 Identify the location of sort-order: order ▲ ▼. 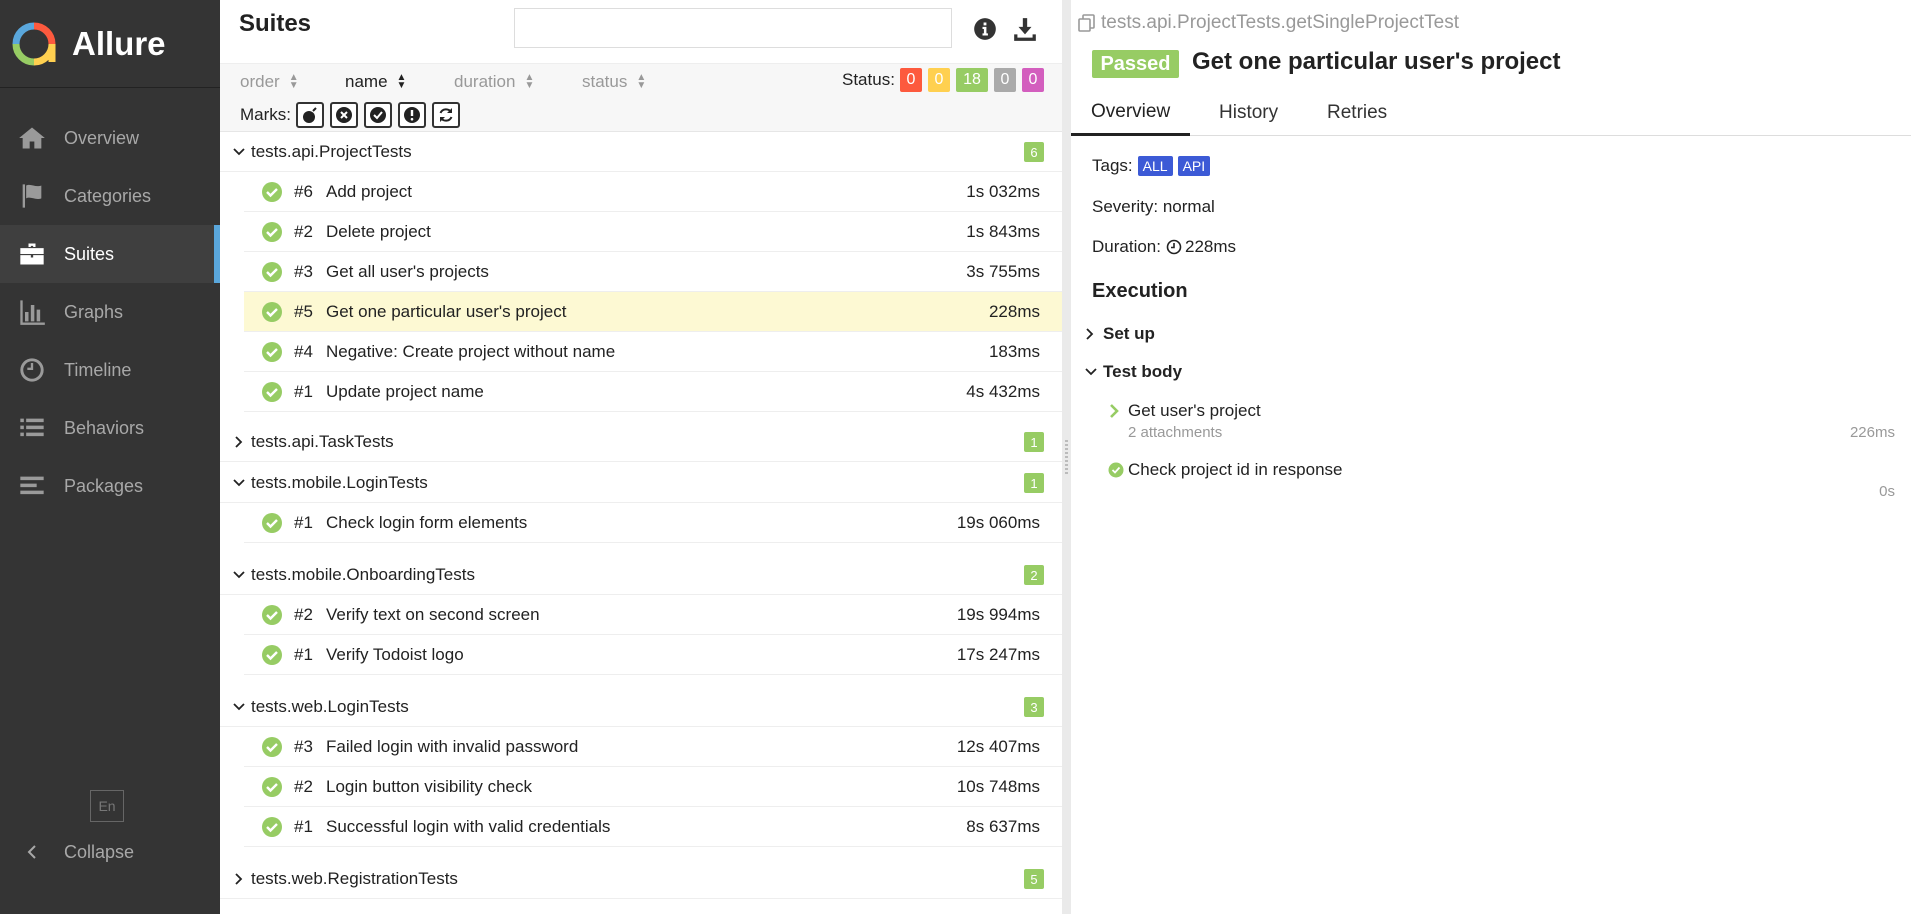
(269, 82).